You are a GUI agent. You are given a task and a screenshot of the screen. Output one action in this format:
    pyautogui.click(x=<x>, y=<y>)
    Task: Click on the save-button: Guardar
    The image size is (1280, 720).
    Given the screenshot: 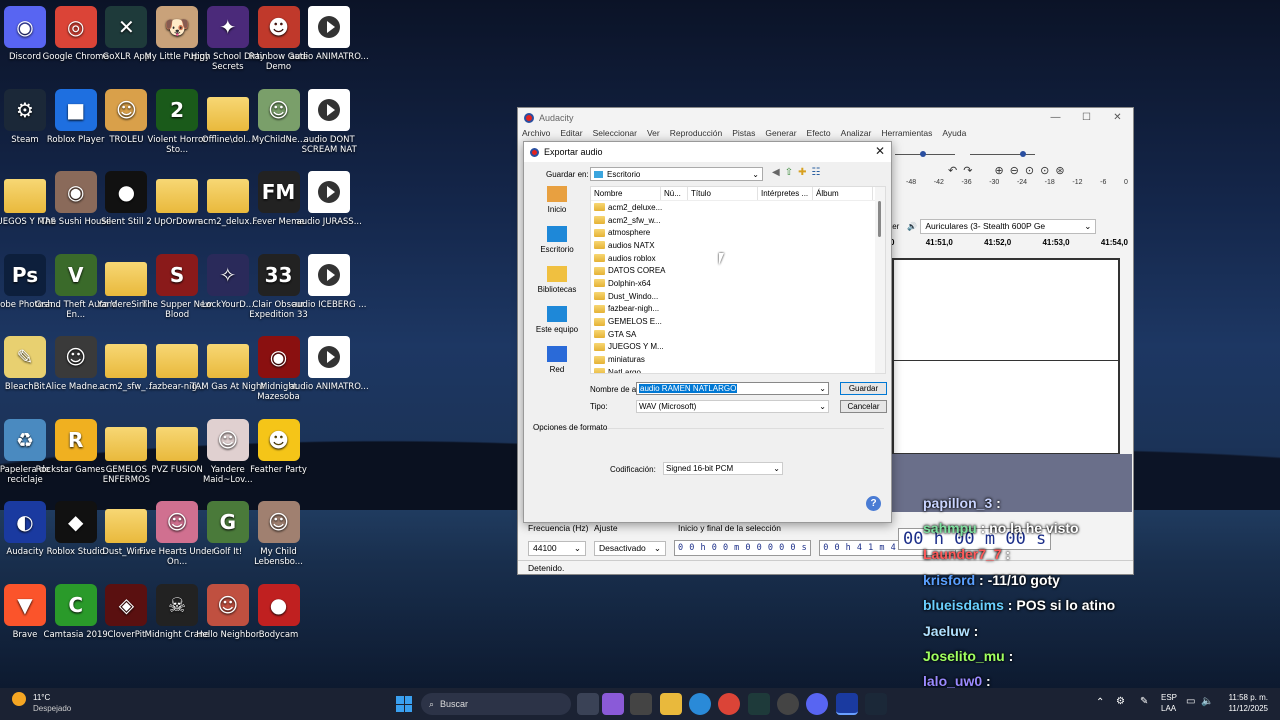 What is the action you would take?
    pyautogui.click(x=863, y=388)
    